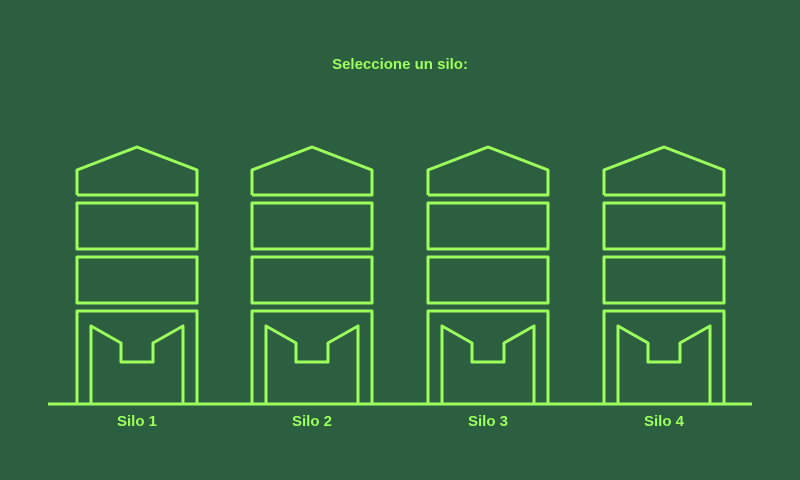 This screenshot has height=480, width=800. What do you see at coordinates (664, 421) in the screenshot?
I see `silo-4-label: Silo 4` at bounding box center [664, 421].